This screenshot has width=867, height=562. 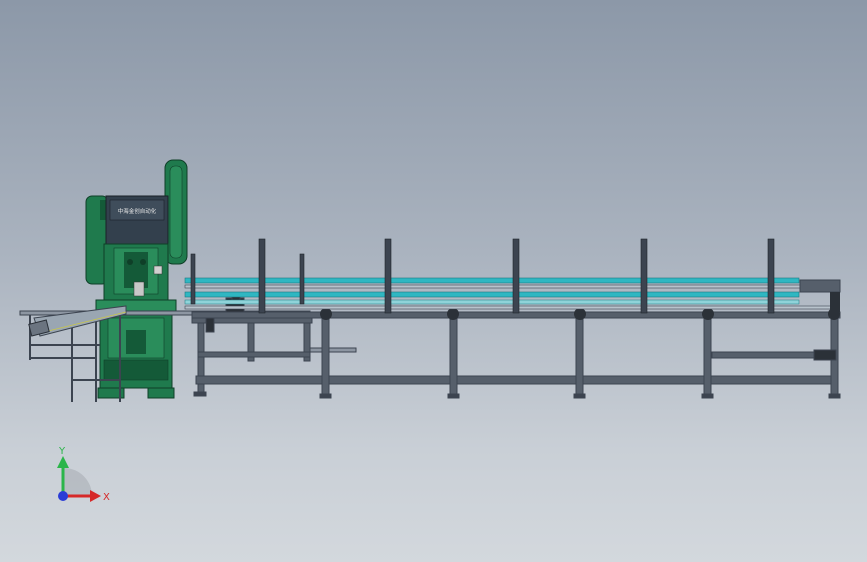 I want to click on y-axis-label: Y, so click(x=62, y=451).